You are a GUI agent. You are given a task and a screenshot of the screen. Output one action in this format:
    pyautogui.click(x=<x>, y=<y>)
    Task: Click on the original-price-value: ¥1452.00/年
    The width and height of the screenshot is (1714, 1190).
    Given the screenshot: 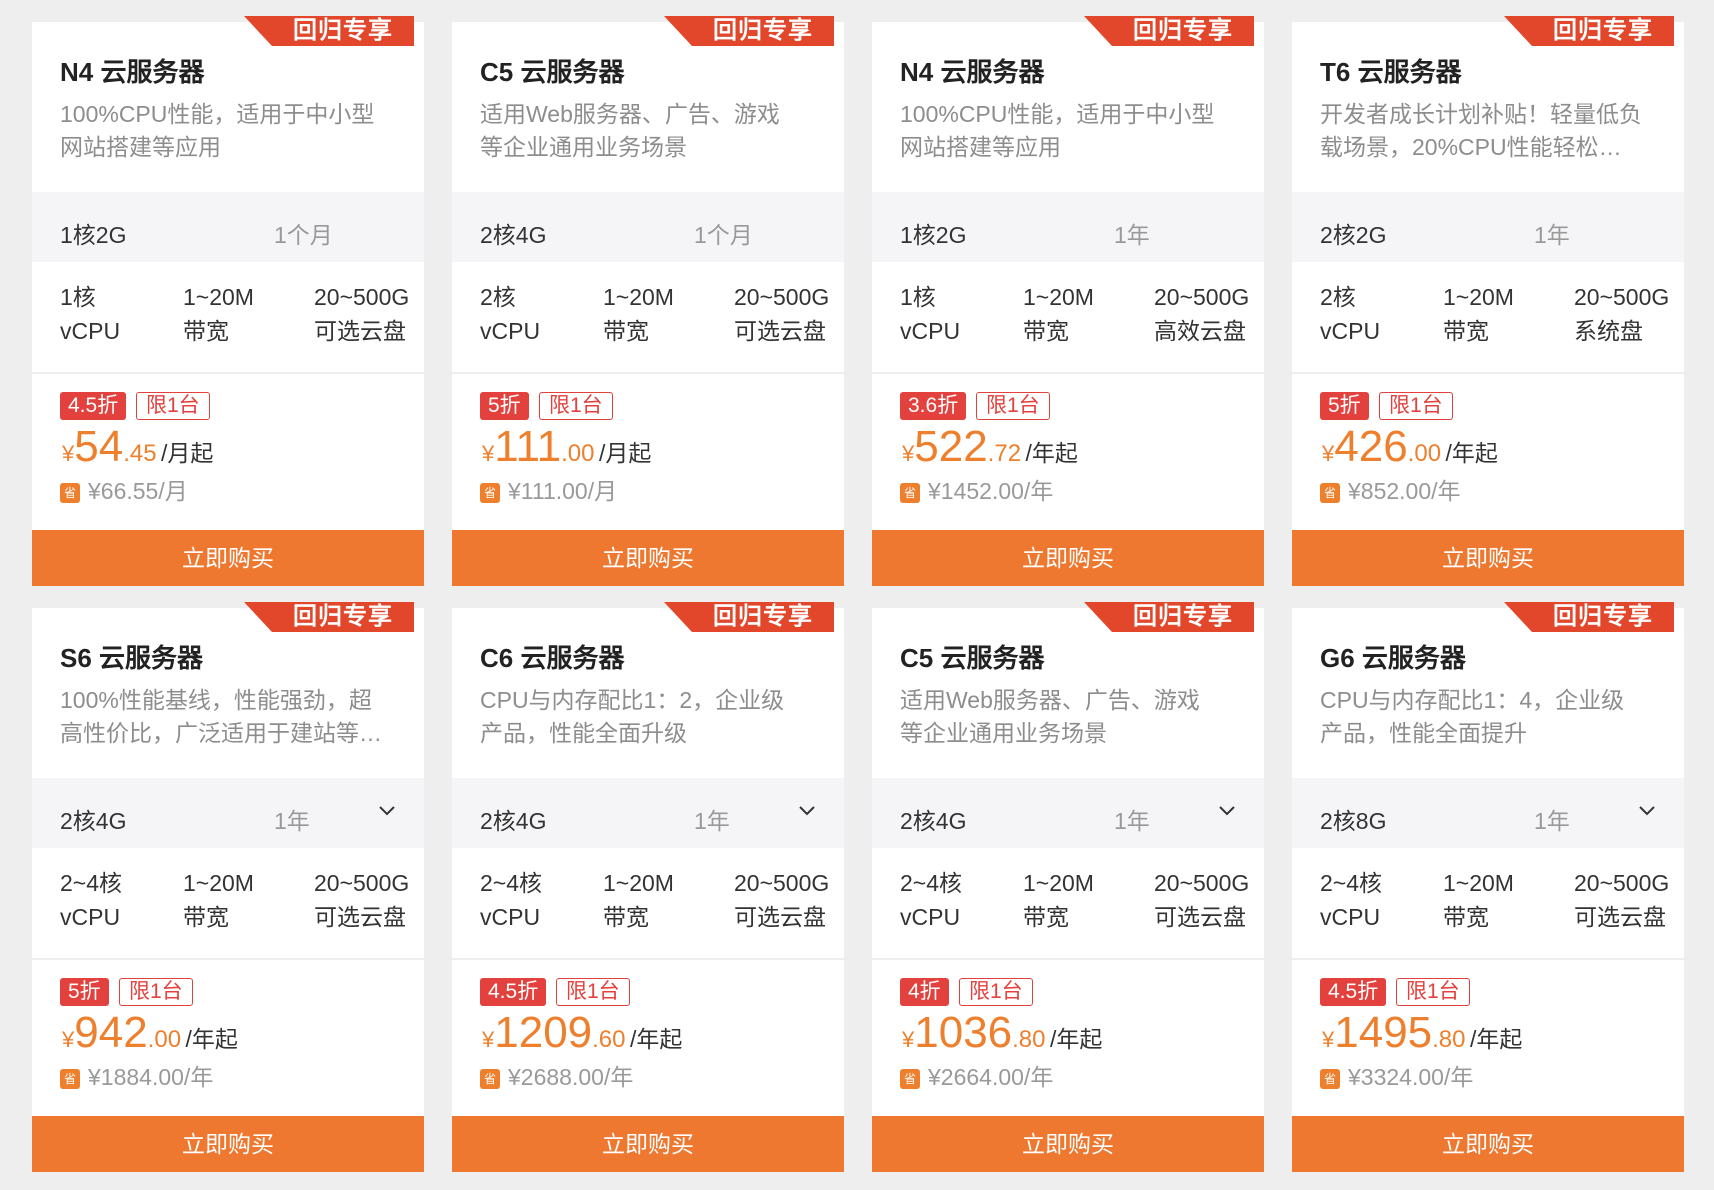 What is the action you would take?
    pyautogui.click(x=991, y=491)
    